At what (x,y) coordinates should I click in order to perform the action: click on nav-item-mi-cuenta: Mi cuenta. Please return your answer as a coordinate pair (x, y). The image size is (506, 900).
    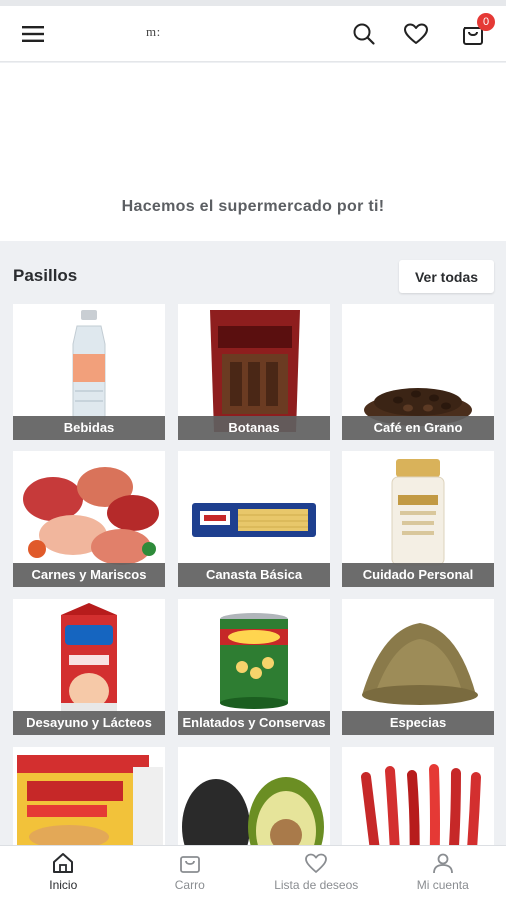
    Looking at the image, I should click on (443, 873).